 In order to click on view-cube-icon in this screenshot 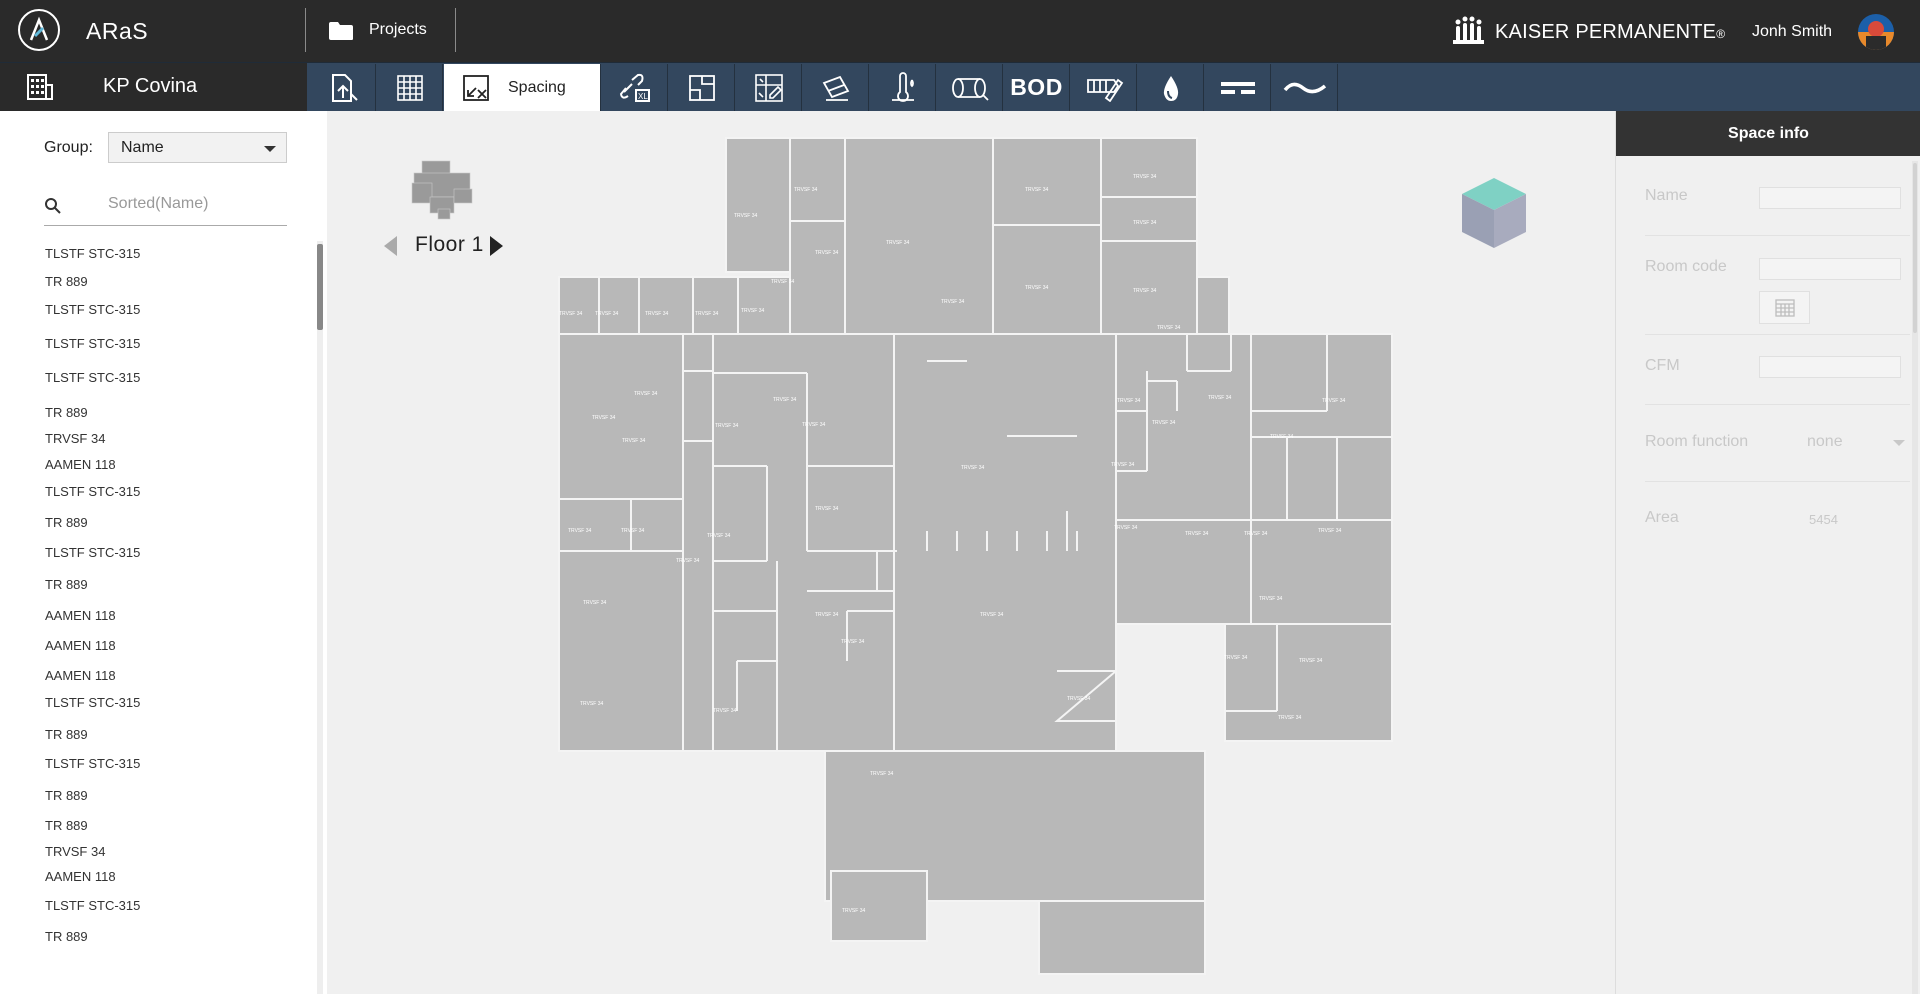, I will do `click(1494, 213)`.